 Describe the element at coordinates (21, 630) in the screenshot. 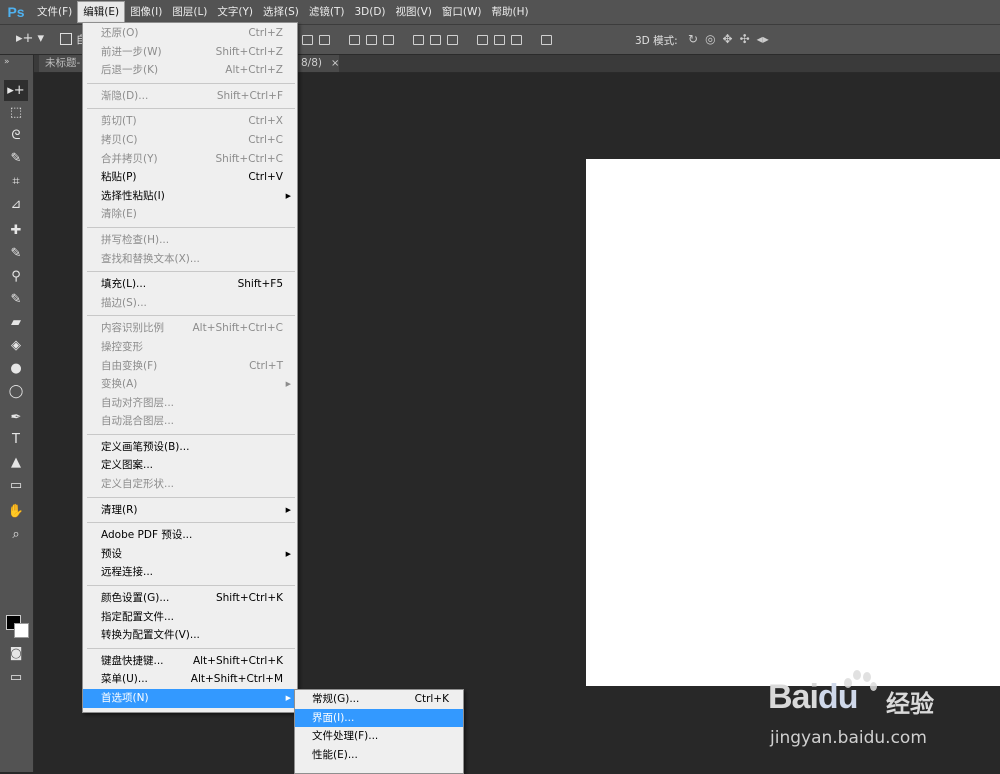

I see `background-color-swatch` at that location.